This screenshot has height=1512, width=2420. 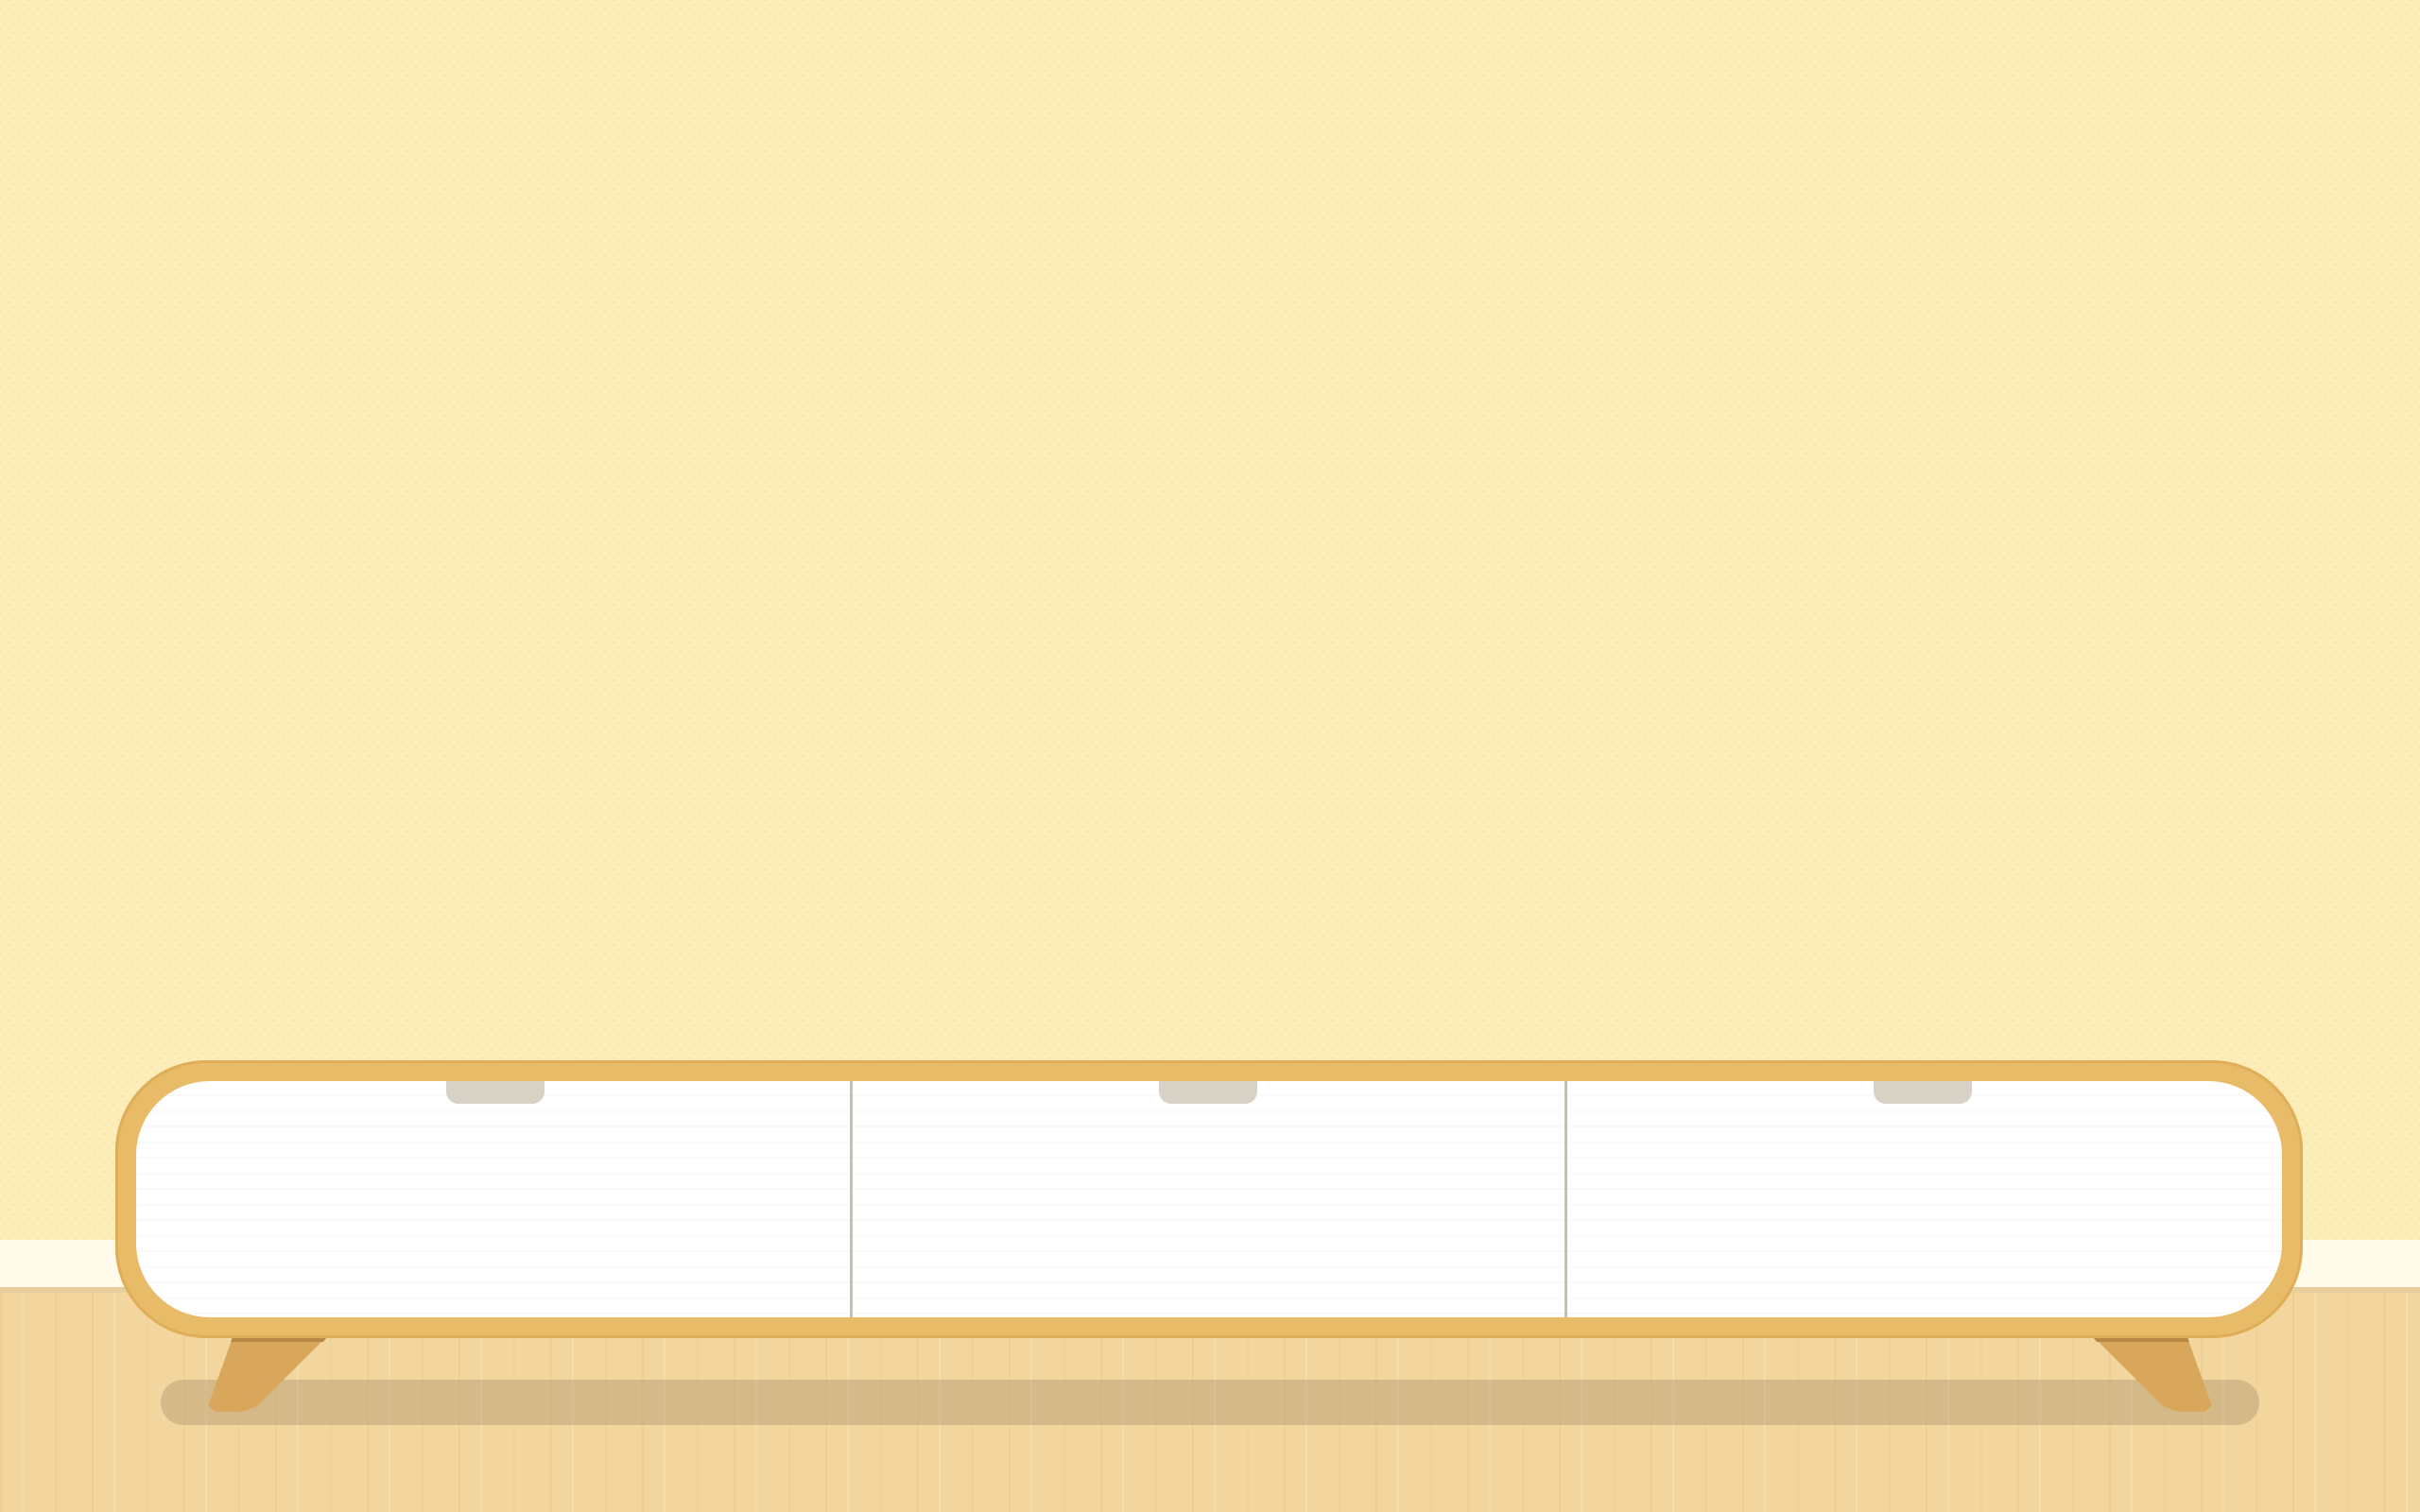 I want to click on cabinet-leg-right, so click(x=2150, y=1372).